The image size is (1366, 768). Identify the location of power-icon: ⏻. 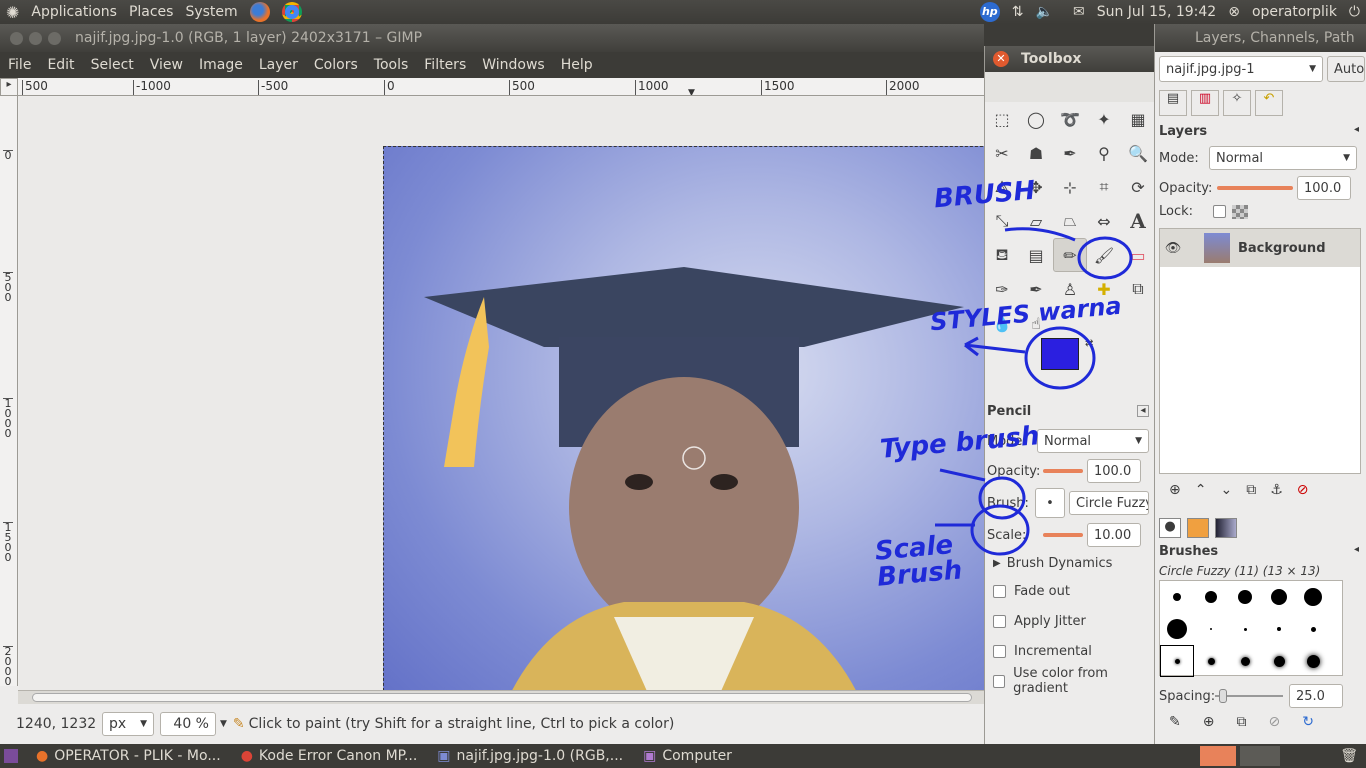
(1354, 12).